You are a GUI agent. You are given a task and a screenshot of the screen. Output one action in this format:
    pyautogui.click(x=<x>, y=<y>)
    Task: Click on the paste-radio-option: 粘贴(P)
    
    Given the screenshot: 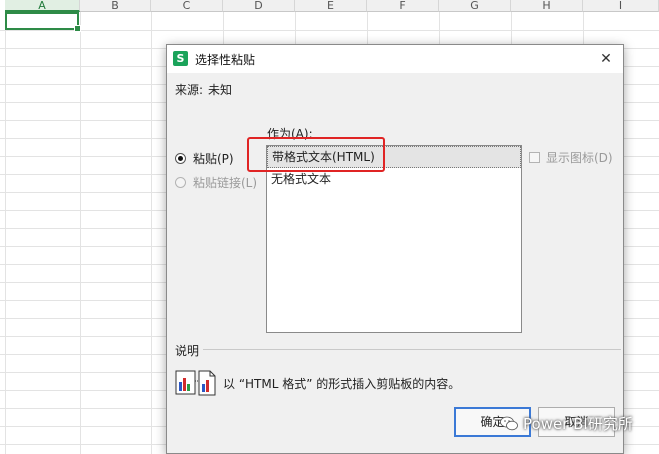 What is the action you would take?
    pyautogui.click(x=204, y=158)
    